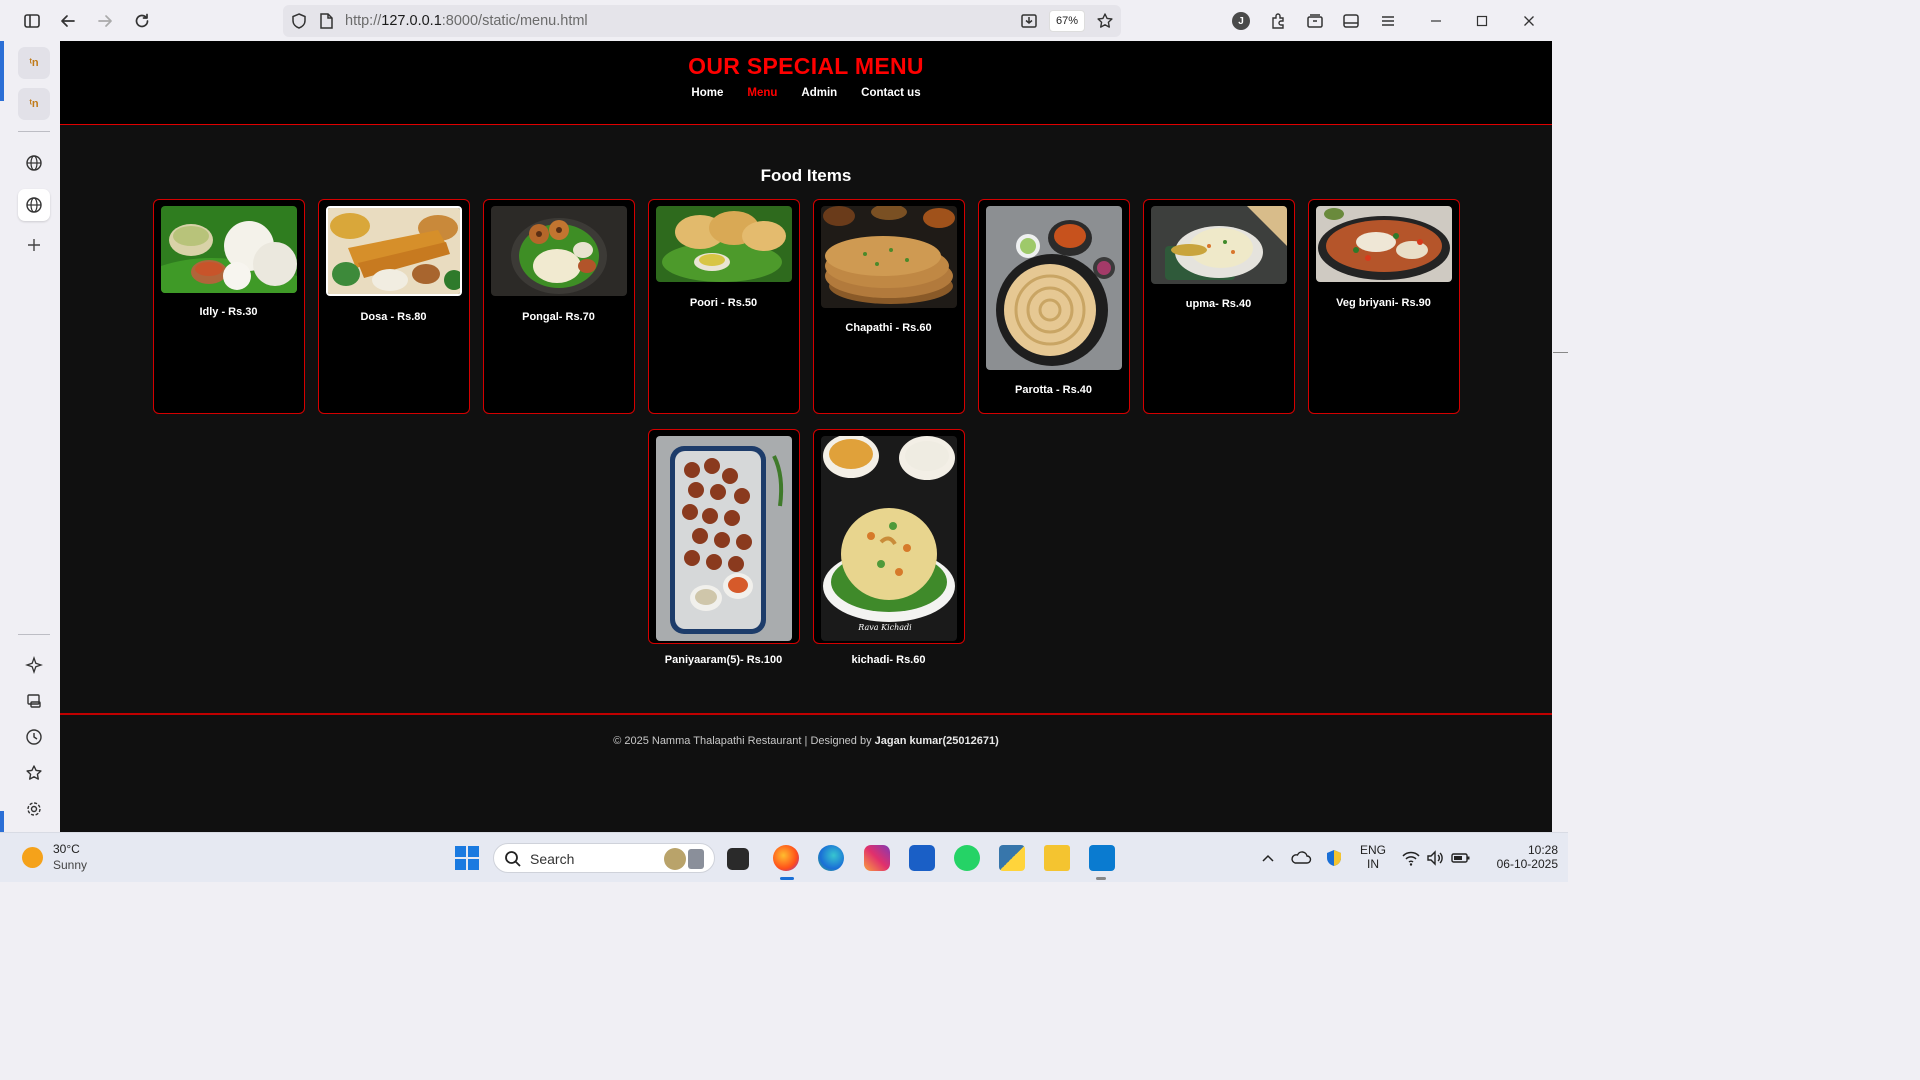 The height and width of the screenshot is (1080, 1920). I want to click on windows-taskbar: 30°C Sunny Search ENG IN 10:28 06-10-2025, so click(784, 857).